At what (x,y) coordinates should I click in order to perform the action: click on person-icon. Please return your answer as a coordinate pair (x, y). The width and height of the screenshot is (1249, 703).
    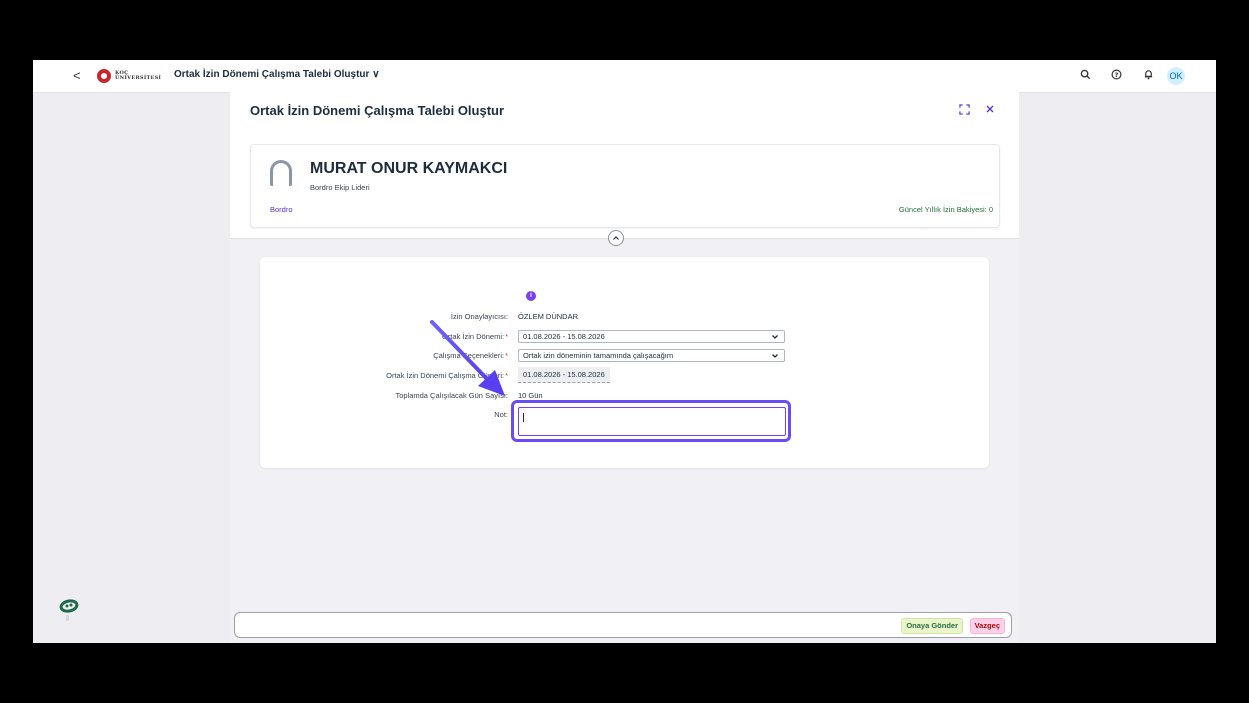
    Looking at the image, I should click on (281, 173).